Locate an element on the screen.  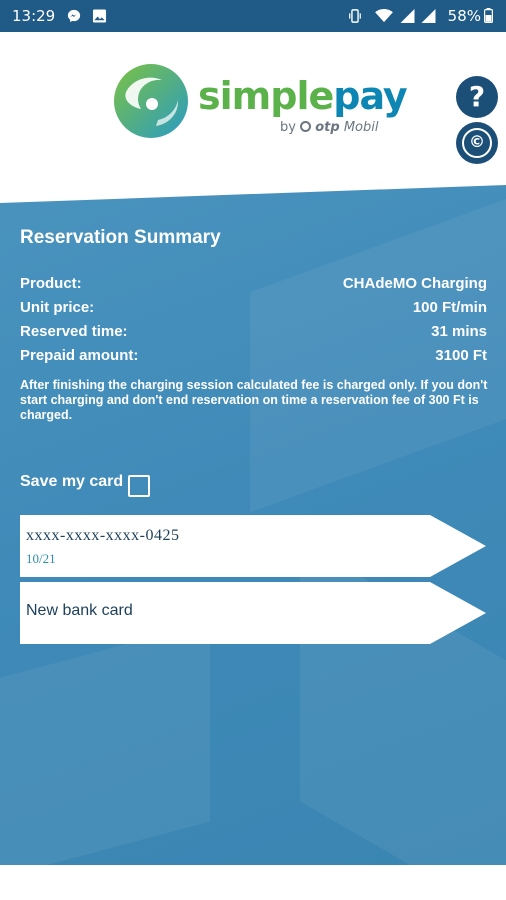
summary-title: Reservation Summary is located at coordinates (120, 237).